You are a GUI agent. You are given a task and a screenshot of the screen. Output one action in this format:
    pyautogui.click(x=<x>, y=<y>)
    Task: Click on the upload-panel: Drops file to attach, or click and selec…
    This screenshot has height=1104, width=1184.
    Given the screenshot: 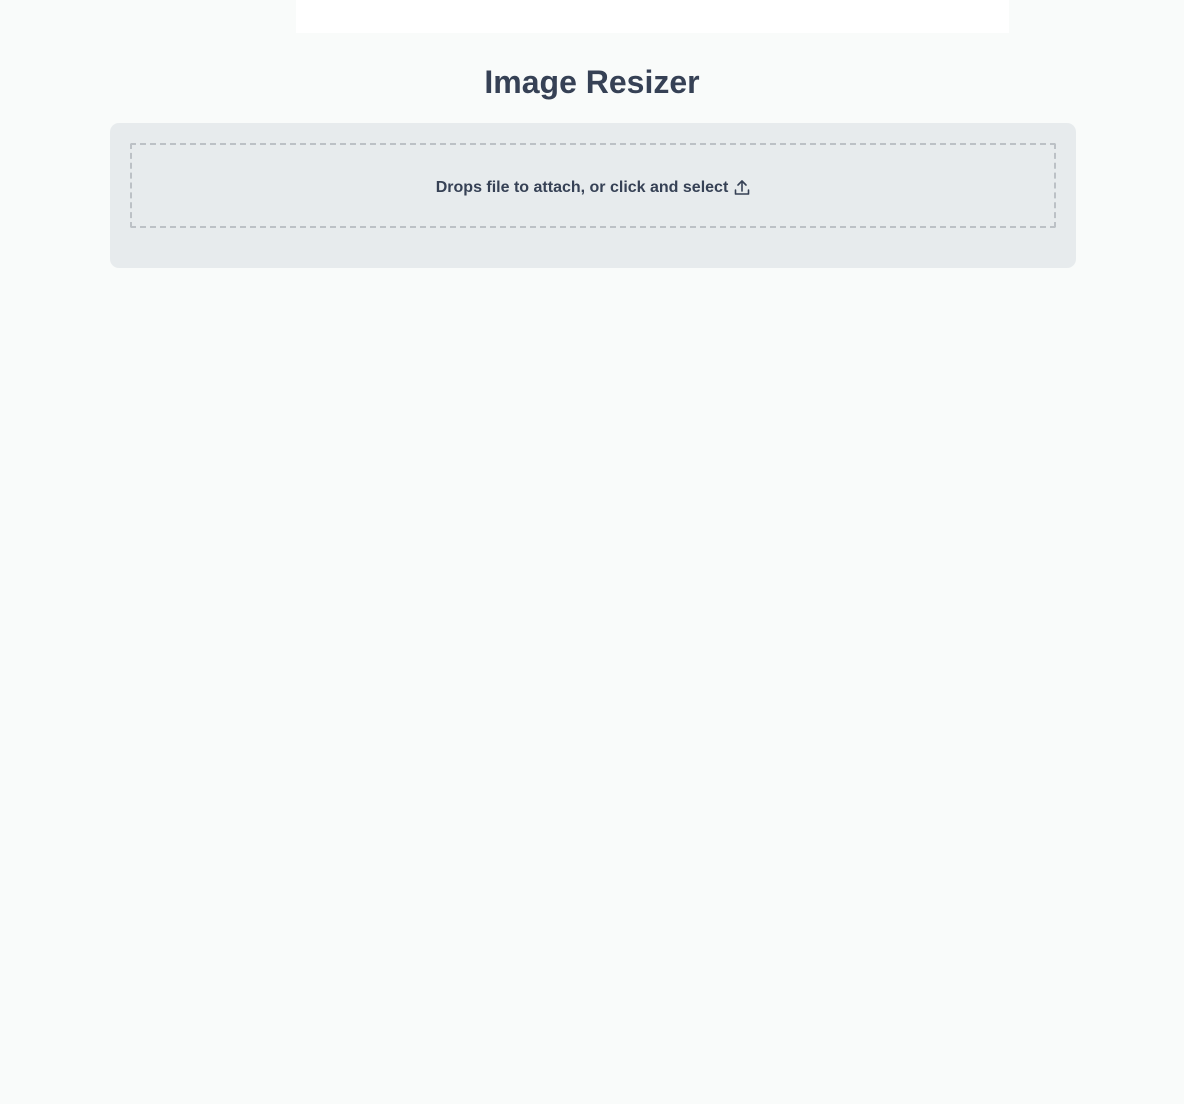 What is the action you would take?
    pyautogui.click(x=593, y=195)
    